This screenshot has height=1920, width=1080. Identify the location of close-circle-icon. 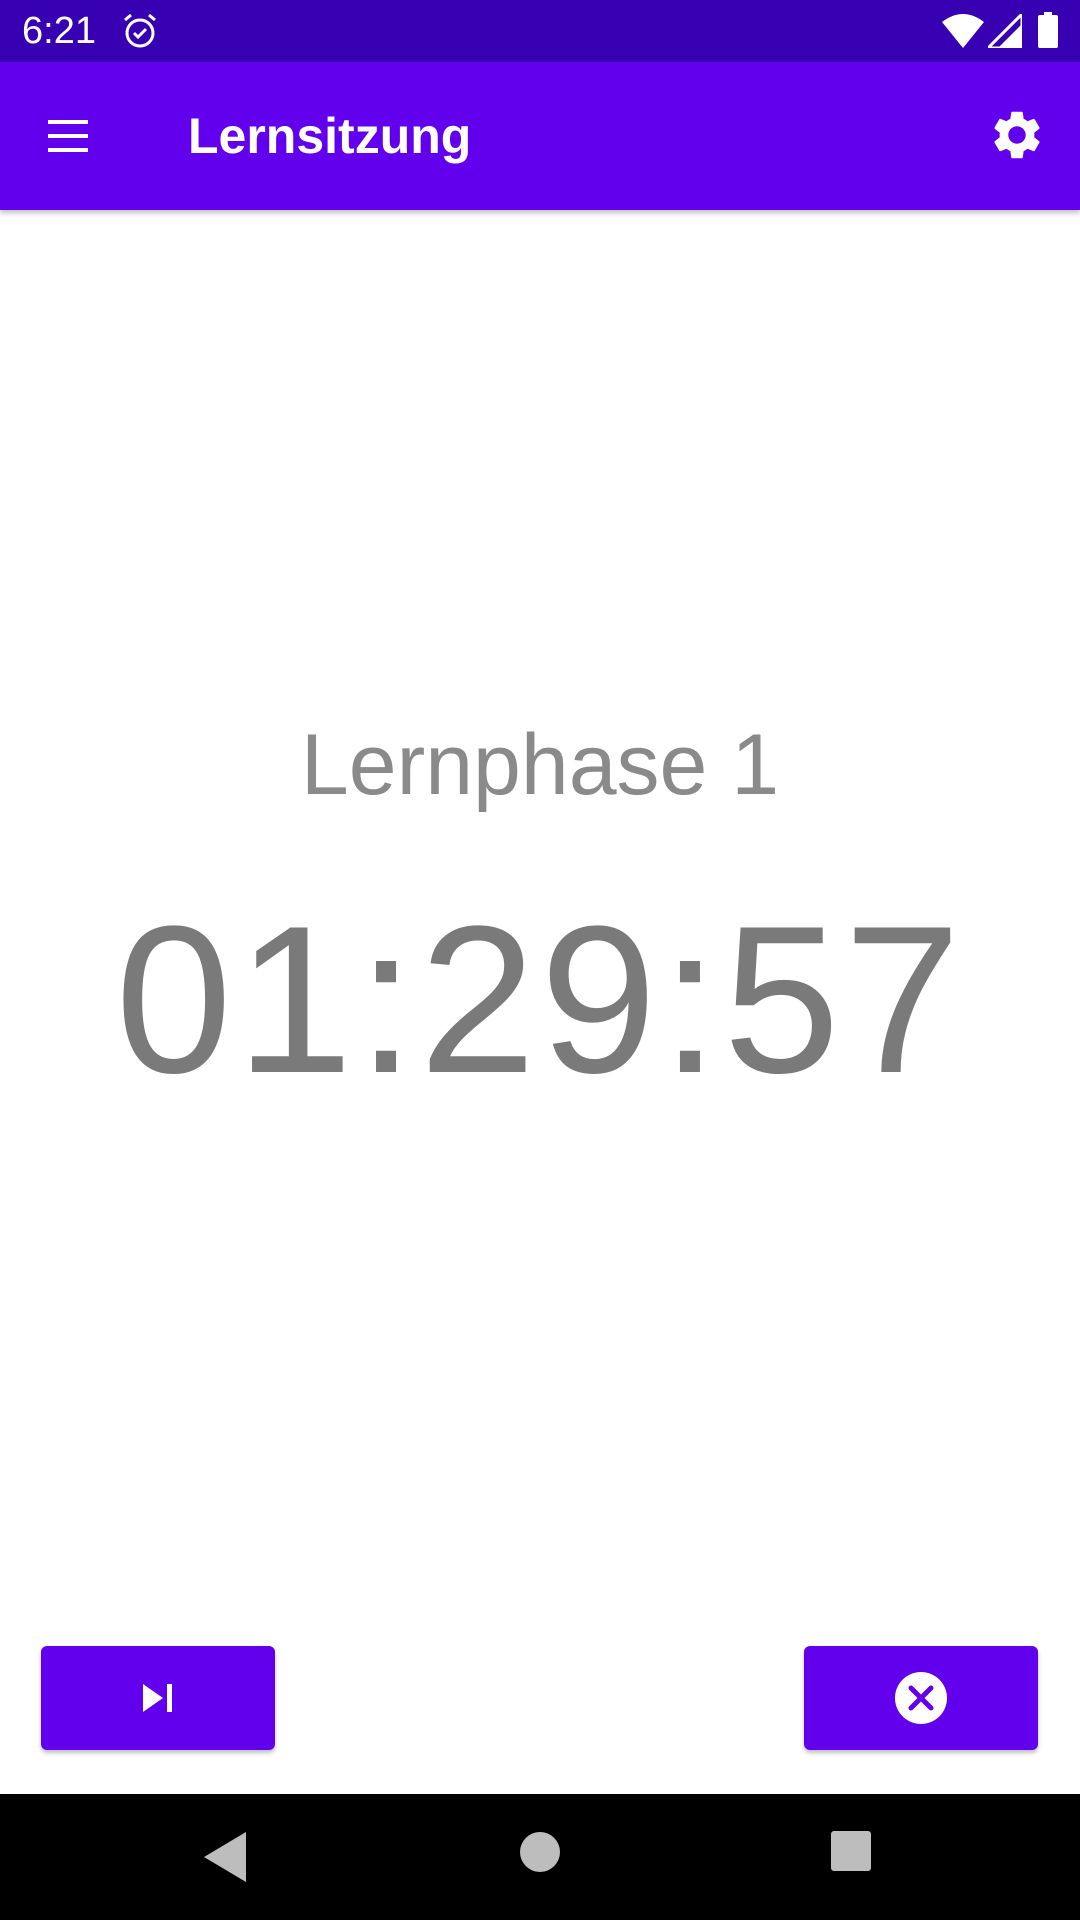
(921, 1698).